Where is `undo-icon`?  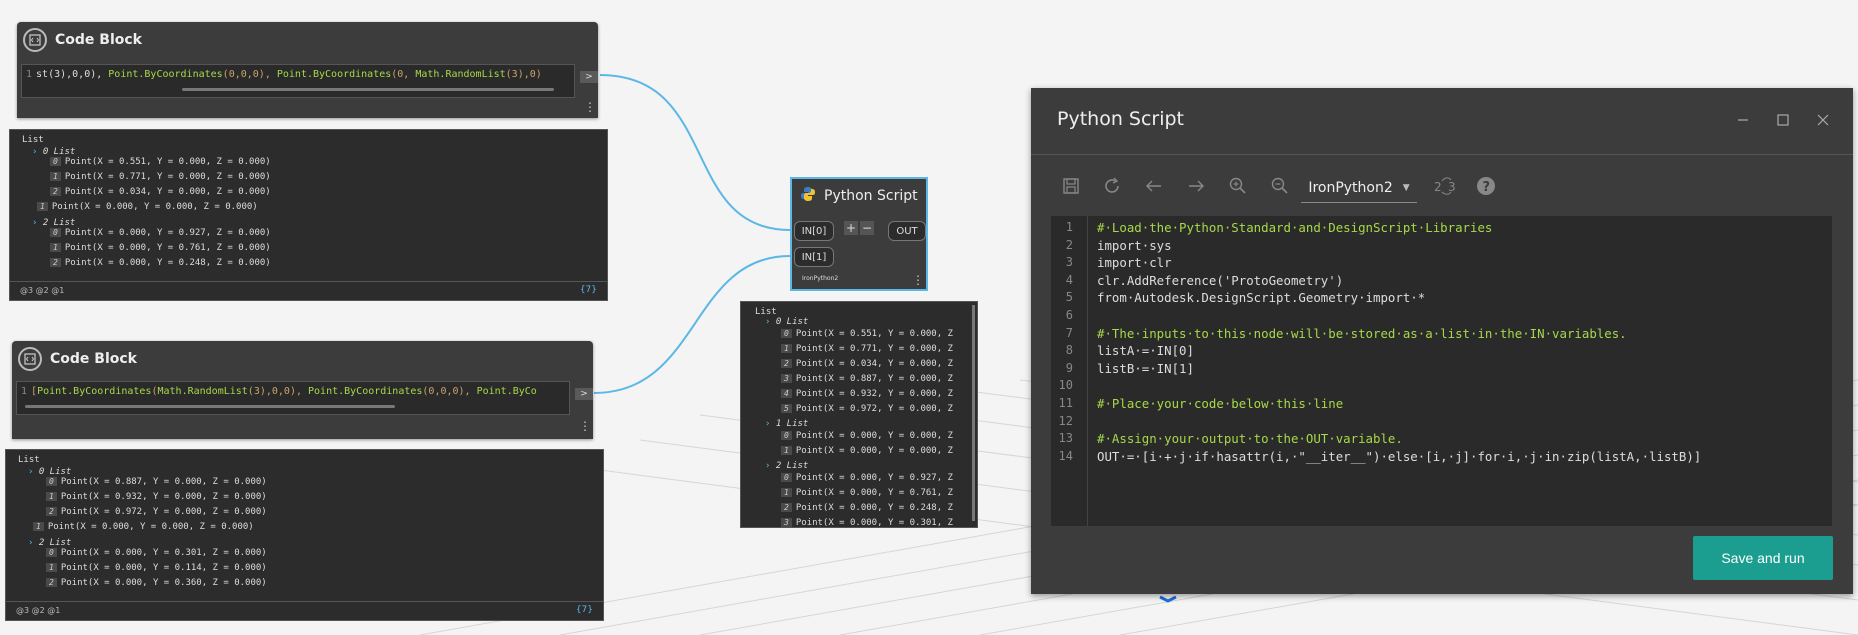 undo-icon is located at coordinates (1154, 186).